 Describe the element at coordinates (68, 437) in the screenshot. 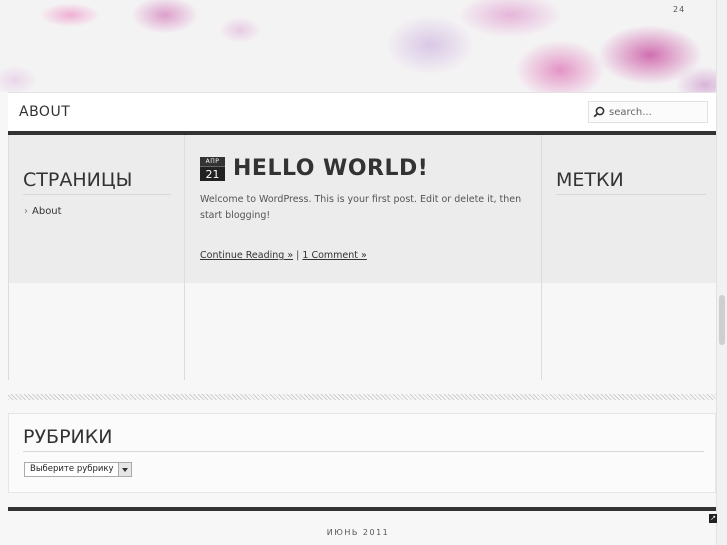

I see `widget-title-categories: РУБРИКИ` at that location.